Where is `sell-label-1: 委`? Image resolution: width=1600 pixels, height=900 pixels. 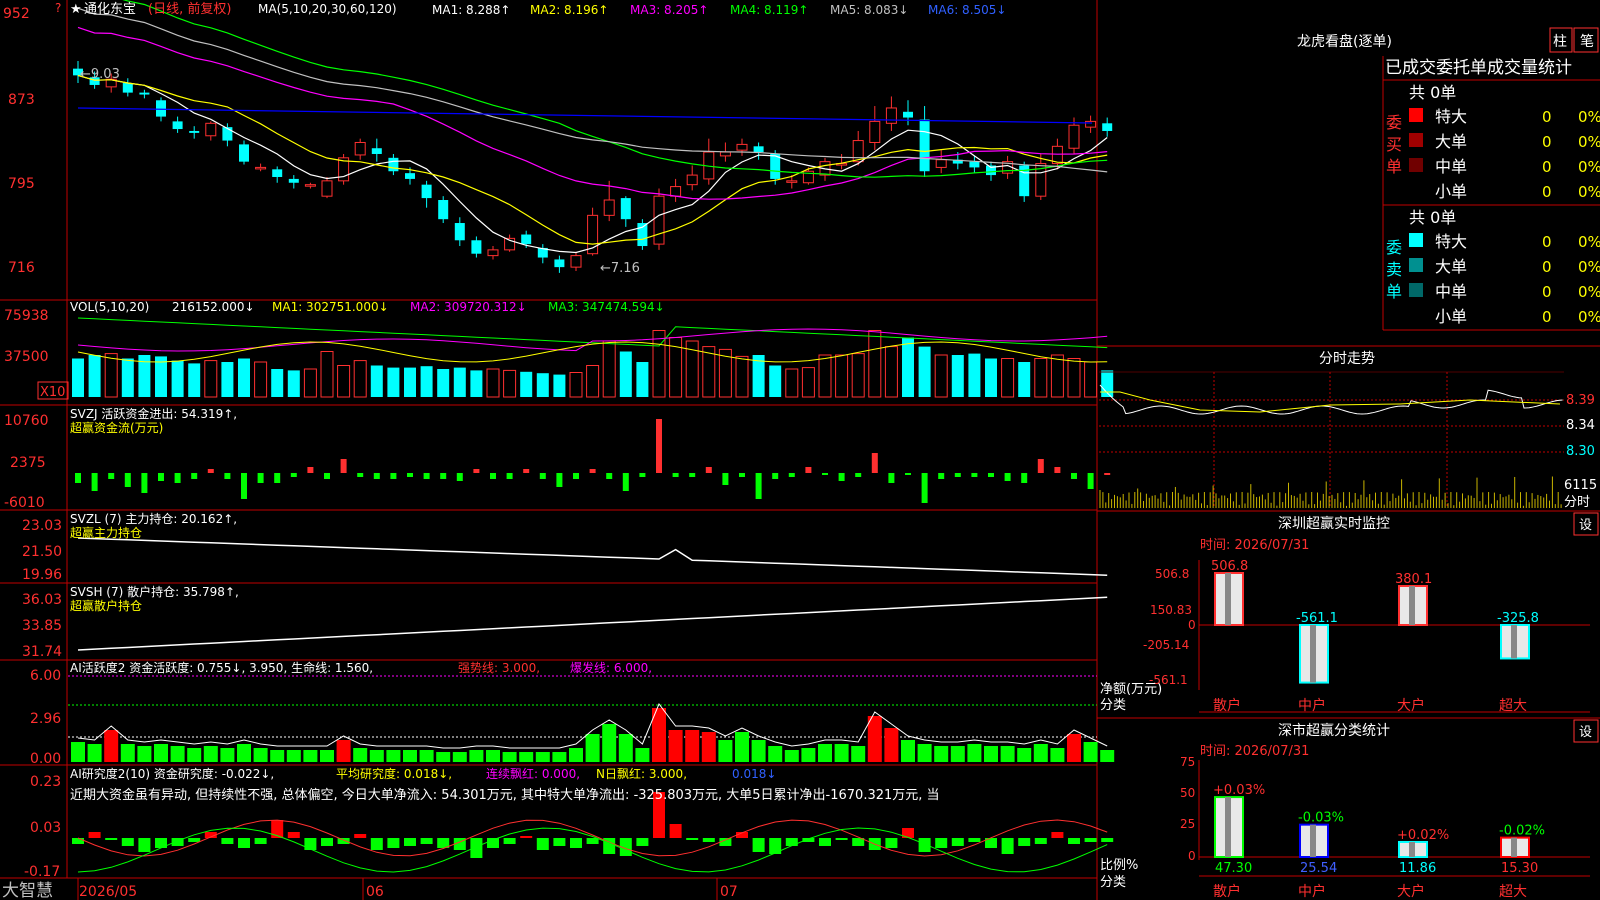
sell-label-1: 委 is located at coordinates (1394, 247).